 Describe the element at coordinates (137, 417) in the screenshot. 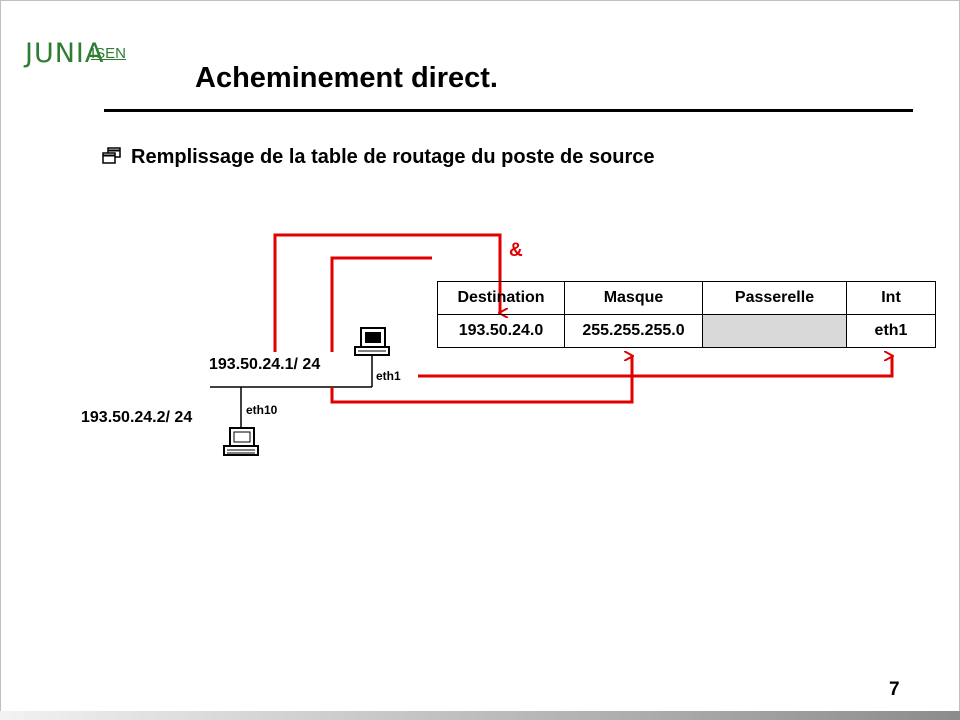

I see `ip-dest-label: 193.50.24.2/ 24` at that location.